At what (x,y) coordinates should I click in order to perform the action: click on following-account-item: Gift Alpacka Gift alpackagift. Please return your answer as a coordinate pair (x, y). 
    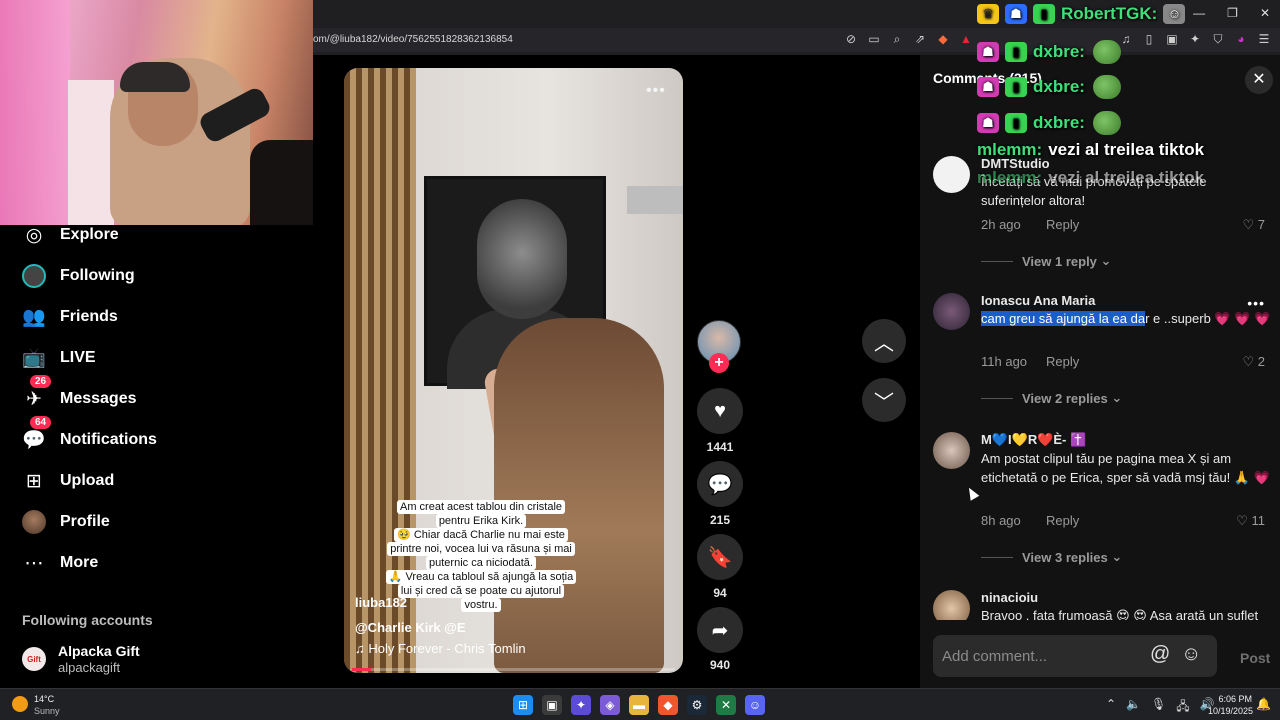
    Looking at the image, I should click on (81, 659).